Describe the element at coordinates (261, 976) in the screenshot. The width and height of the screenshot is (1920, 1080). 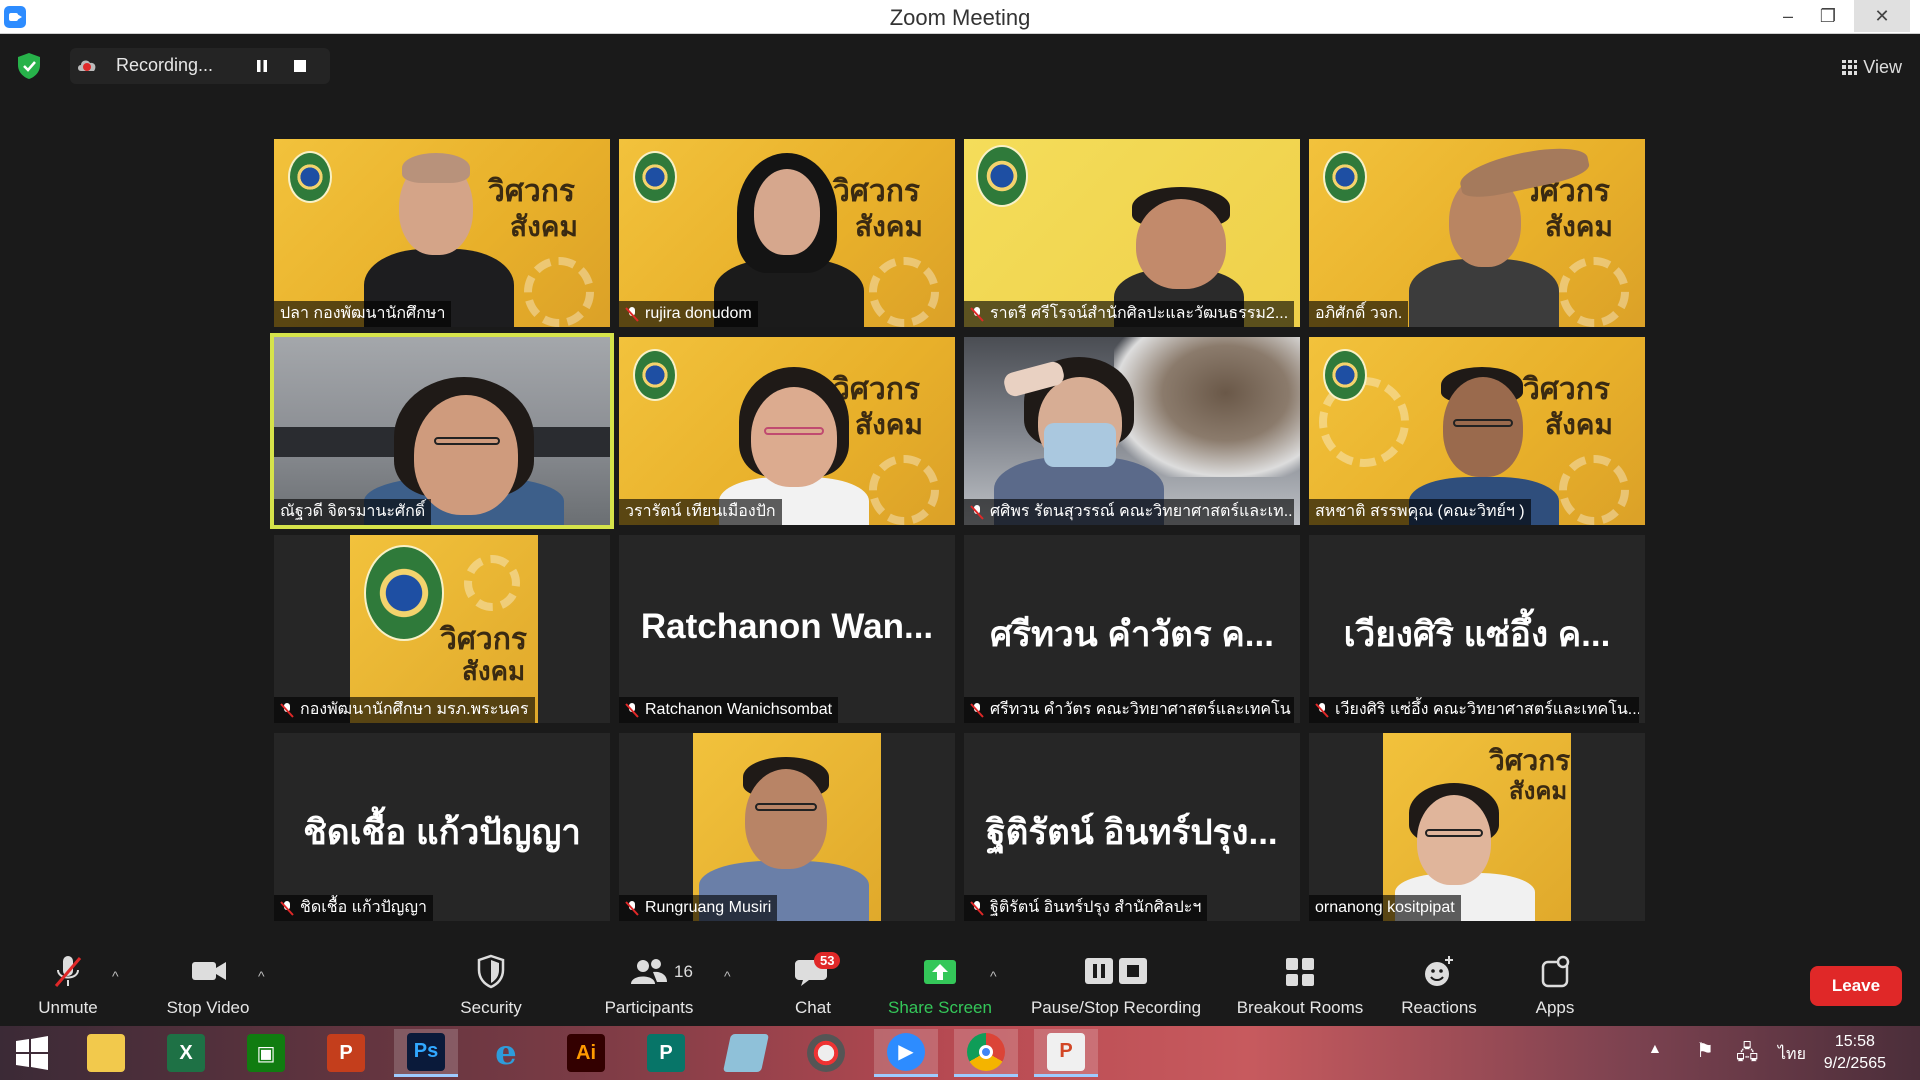
I see `video-options-caret: ^` at that location.